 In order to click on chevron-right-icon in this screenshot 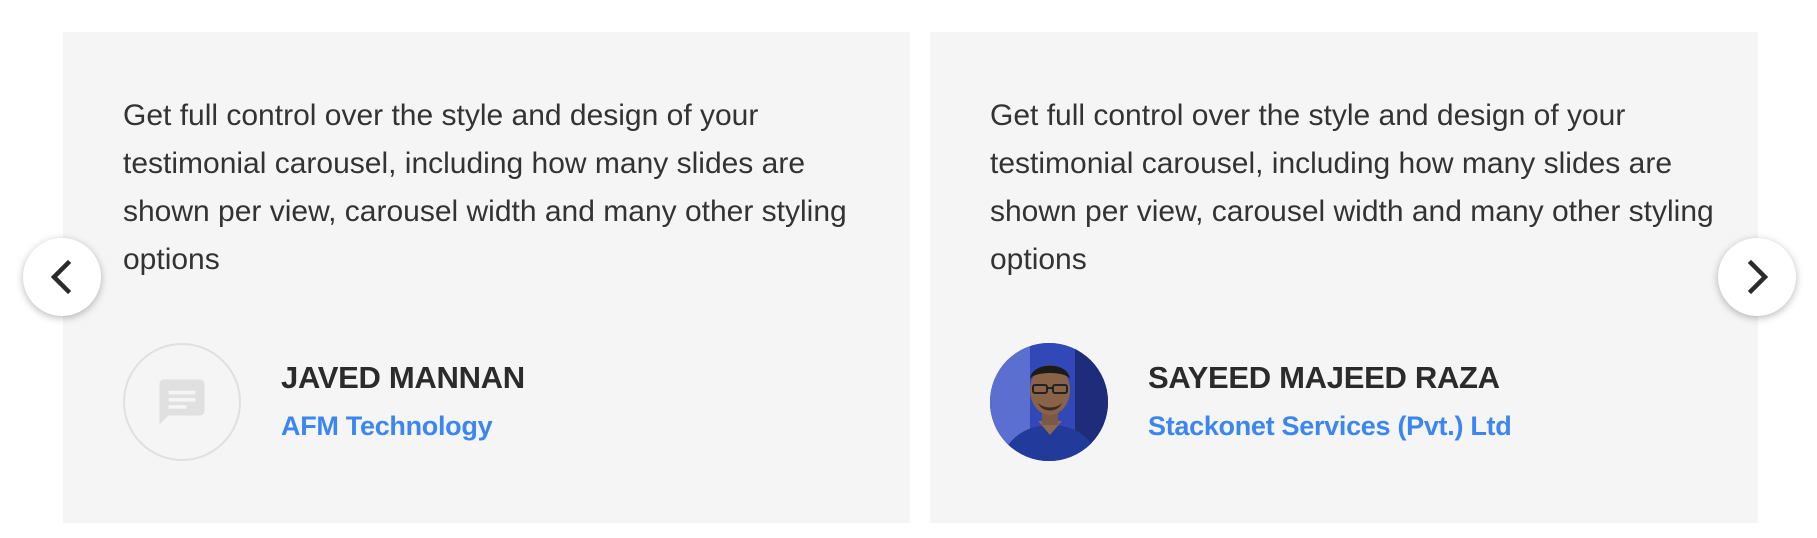, I will do `click(1758, 277)`.